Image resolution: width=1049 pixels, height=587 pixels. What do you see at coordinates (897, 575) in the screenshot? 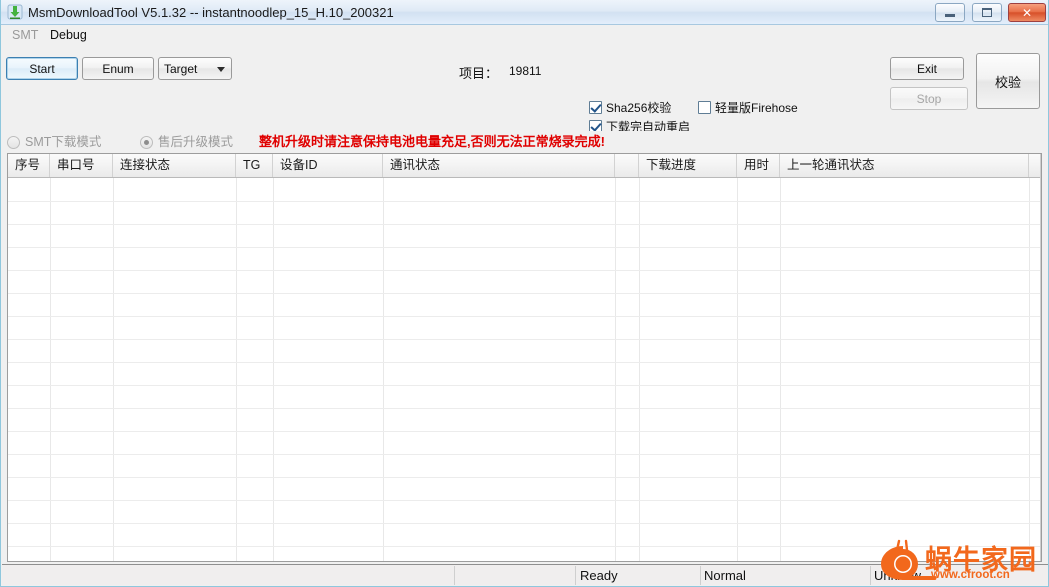
I see `status-unknown: Unknow` at bounding box center [897, 575].